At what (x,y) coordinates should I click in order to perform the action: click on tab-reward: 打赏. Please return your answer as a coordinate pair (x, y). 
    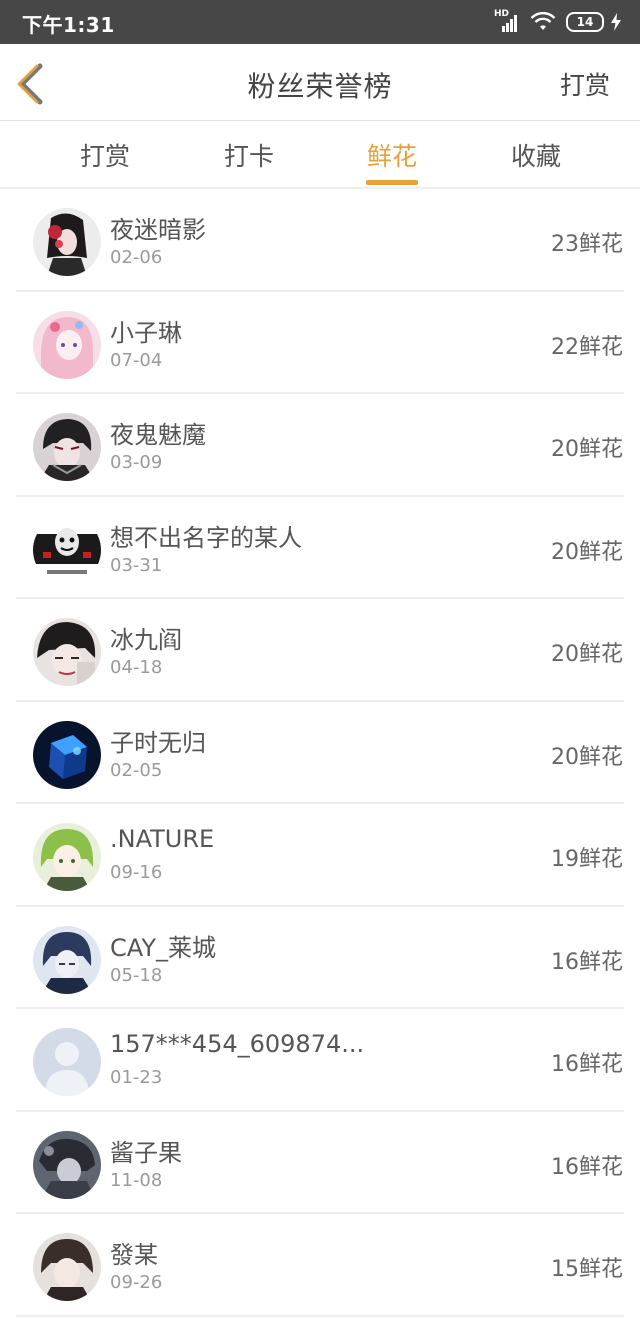
    Looking at the image, I should click on (105, 155).